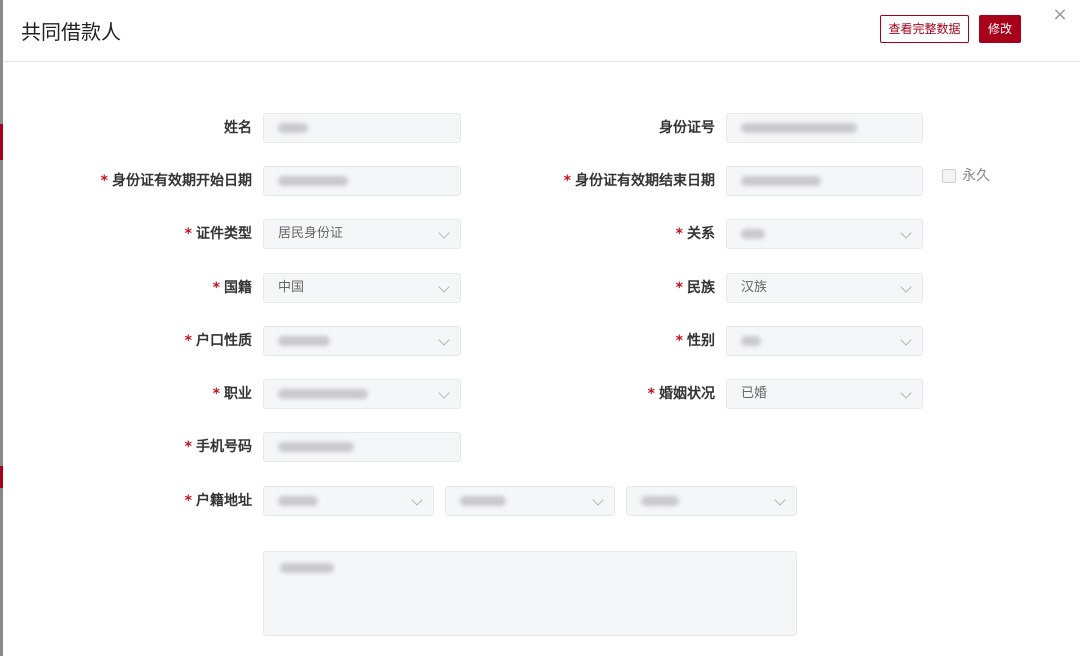 The height and width of the screenshot is (656, 1080). What do you see at coordinates (530, 501) in the screenshot?
I see `address-city-select` at bounding box center [530, 501].